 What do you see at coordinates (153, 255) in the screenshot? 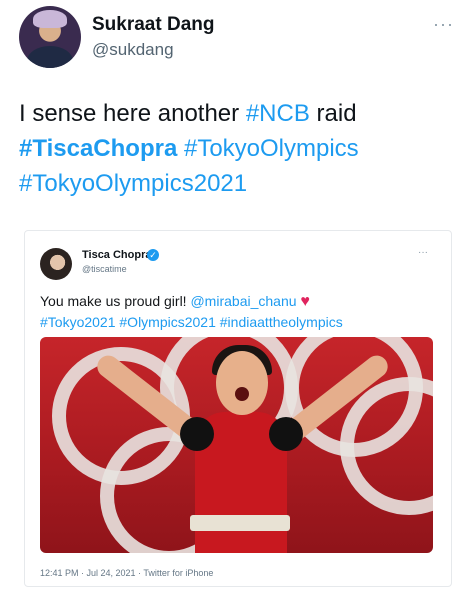
I see `verified-badge-icon: ✓` at bounding box center [153, 255].